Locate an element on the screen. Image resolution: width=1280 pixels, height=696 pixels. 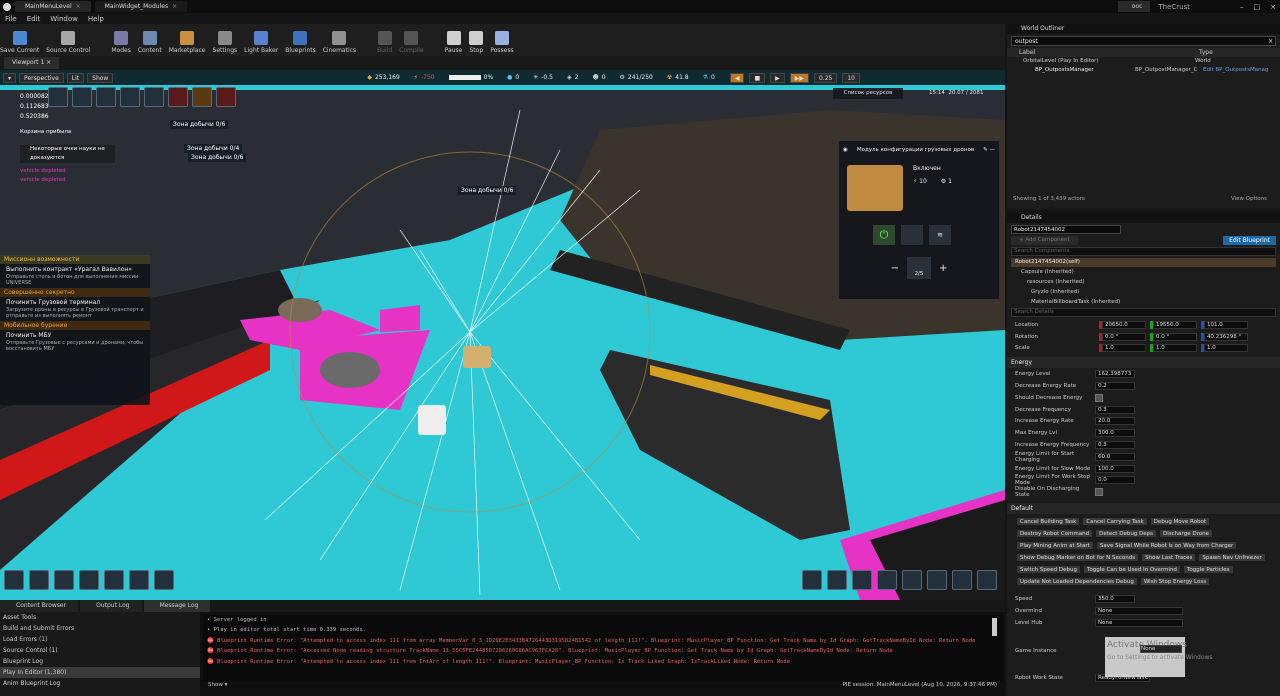
robot-icon is located at coordinates (82, 97).